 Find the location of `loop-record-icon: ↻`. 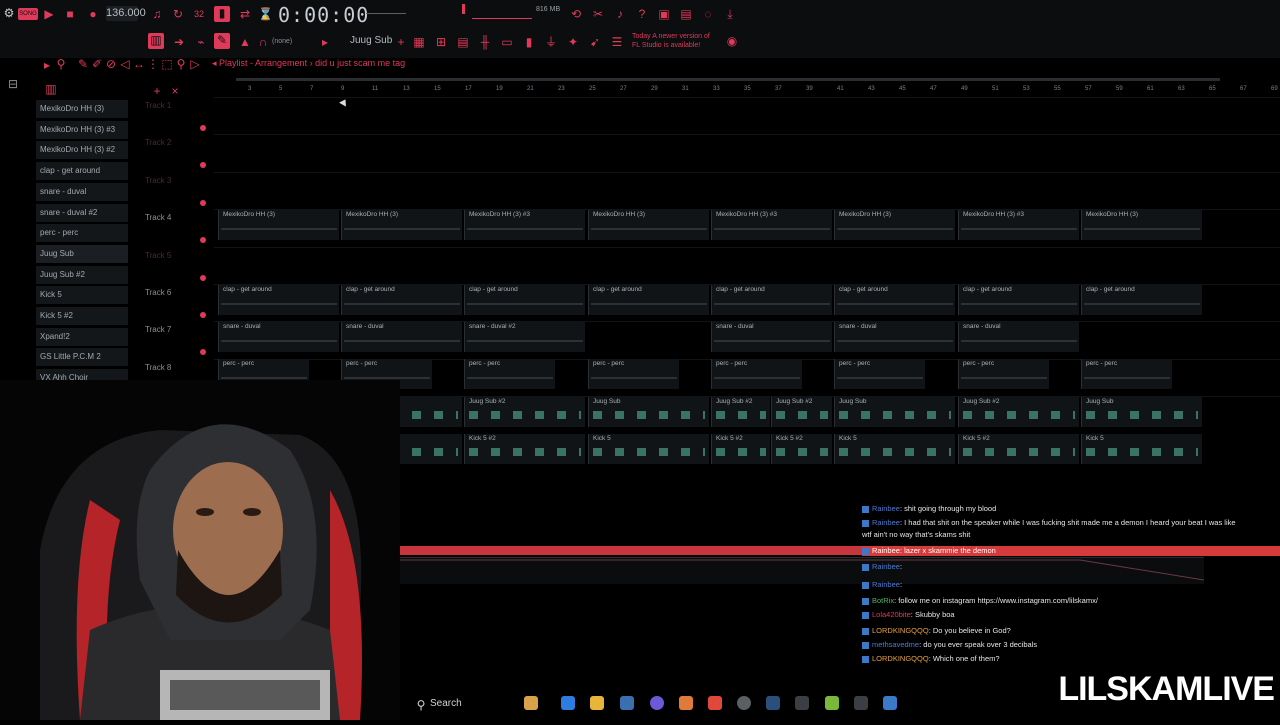

loop-record-icon: ↻ is located at coordinates (178, 14).